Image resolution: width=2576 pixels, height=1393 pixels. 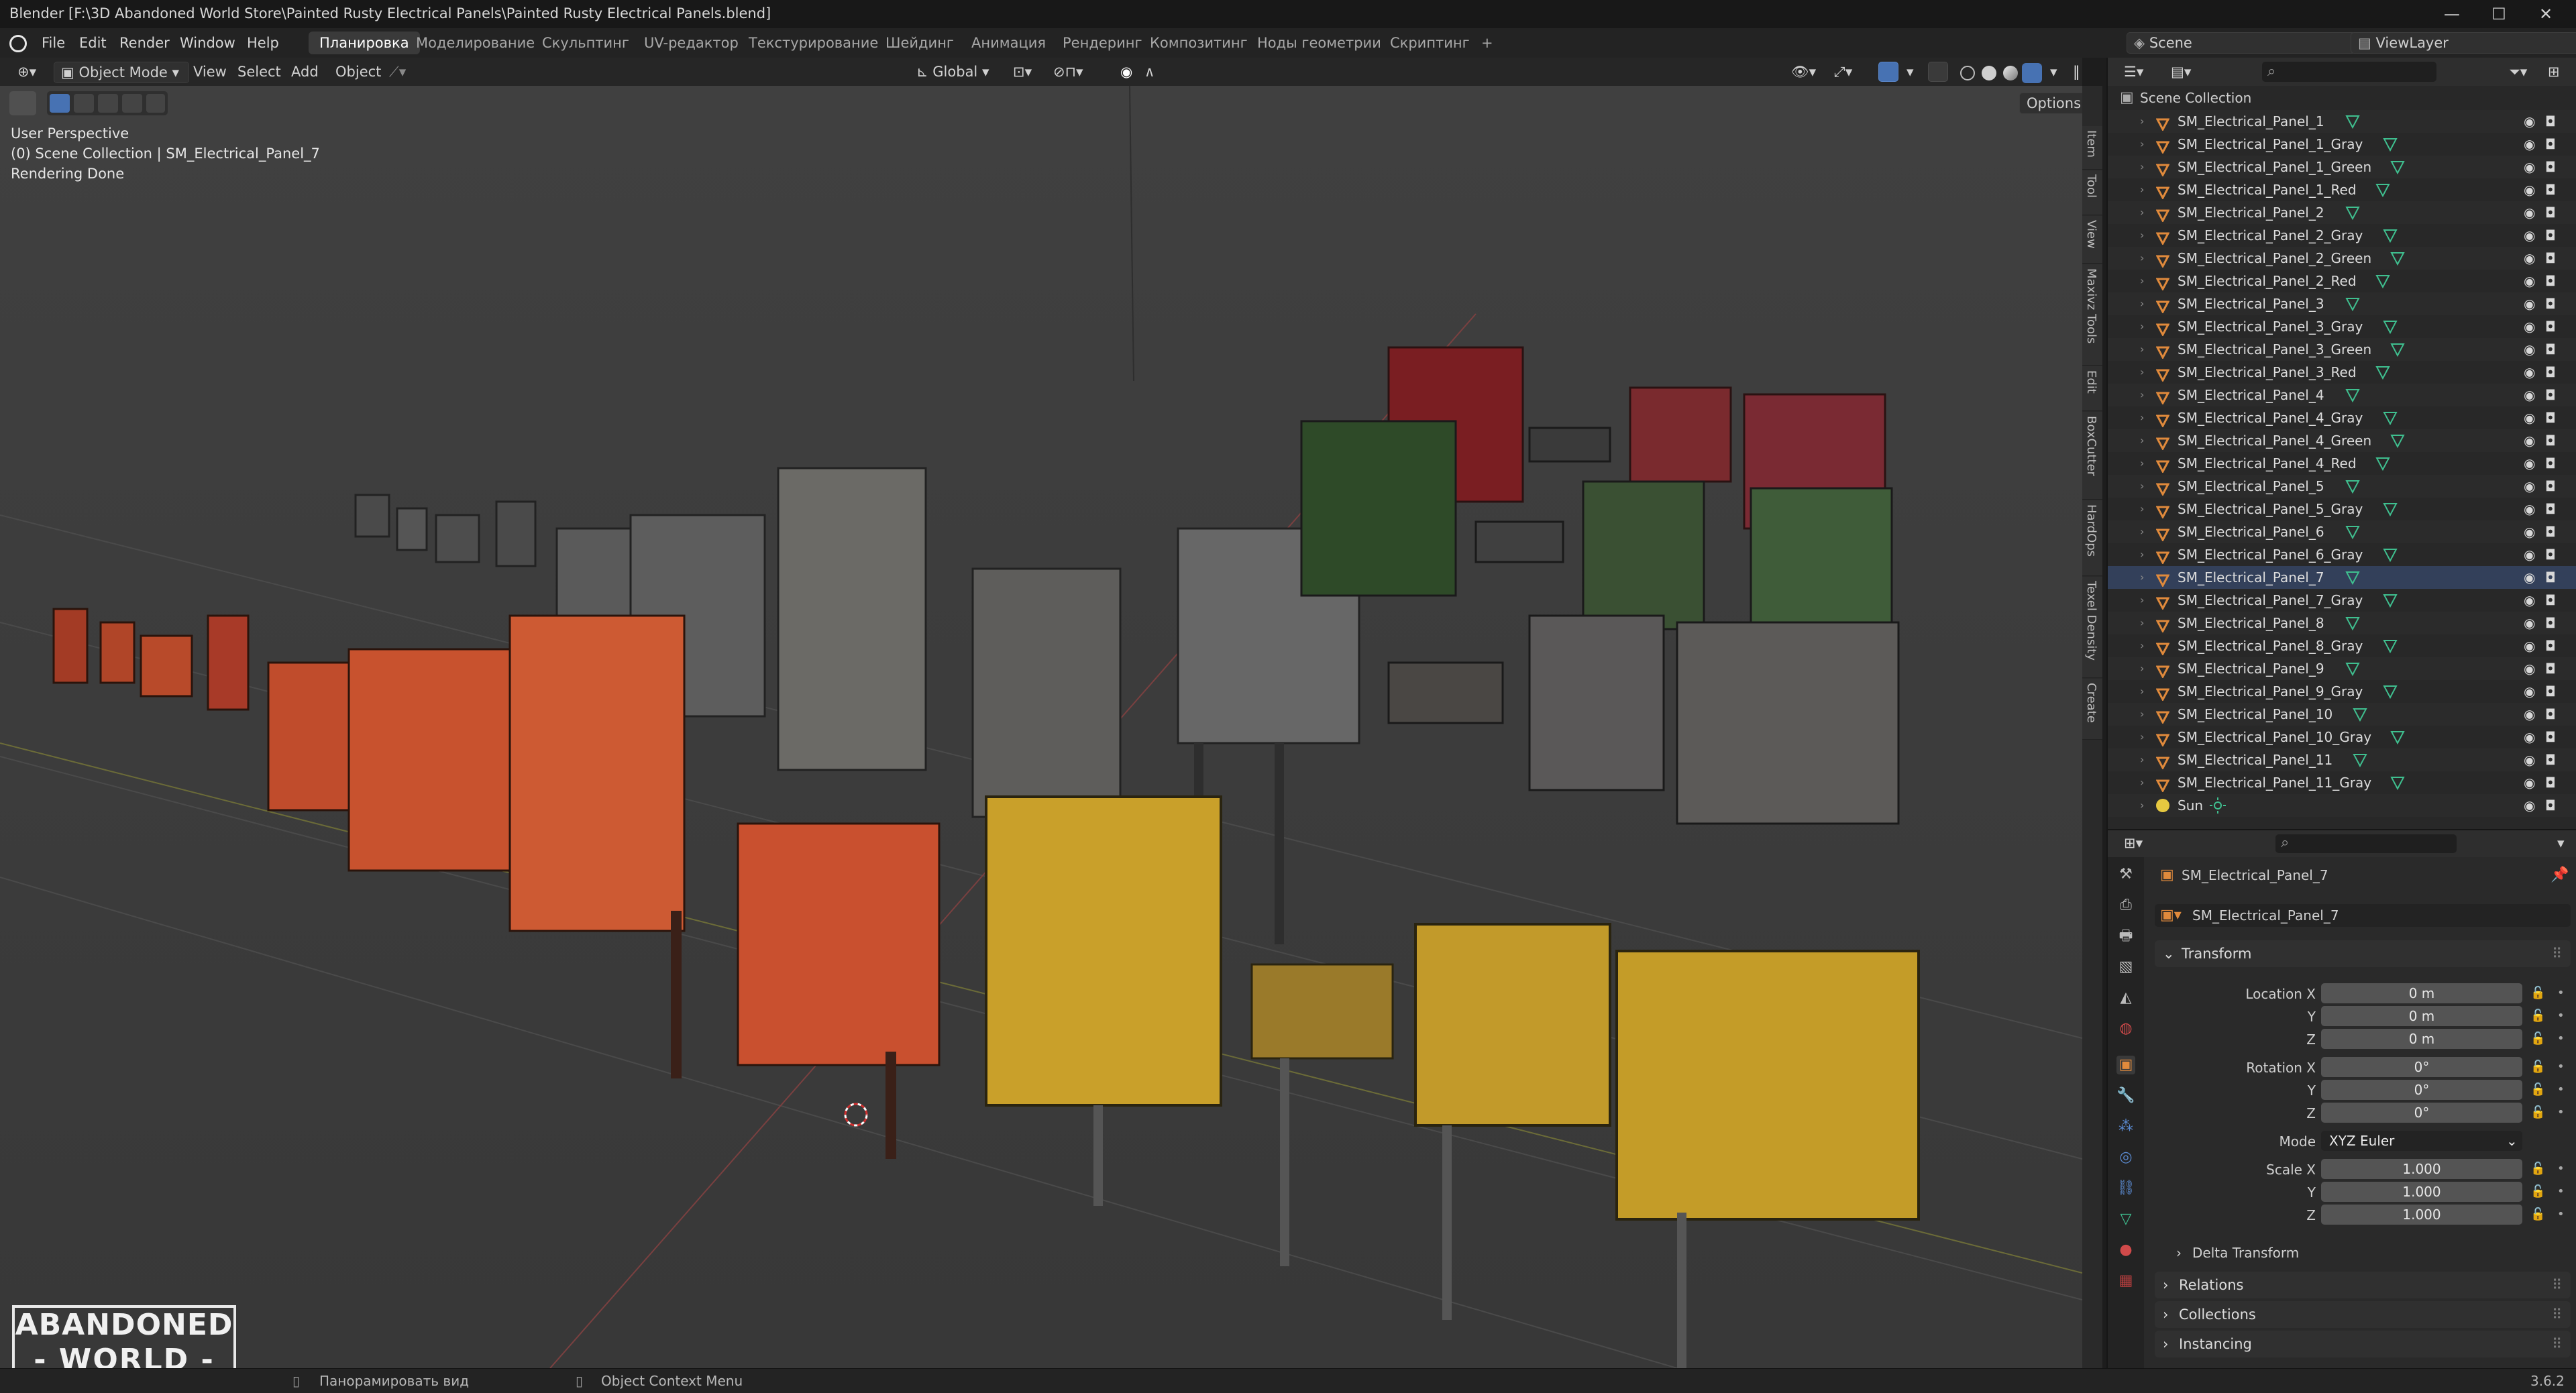 What do you see at coordinates (2342, 122) in the screenshot?
I see `outliner-row: › SM_Electrical_Panel_1 ◉ ◘` at bounding box center [2342, 122].